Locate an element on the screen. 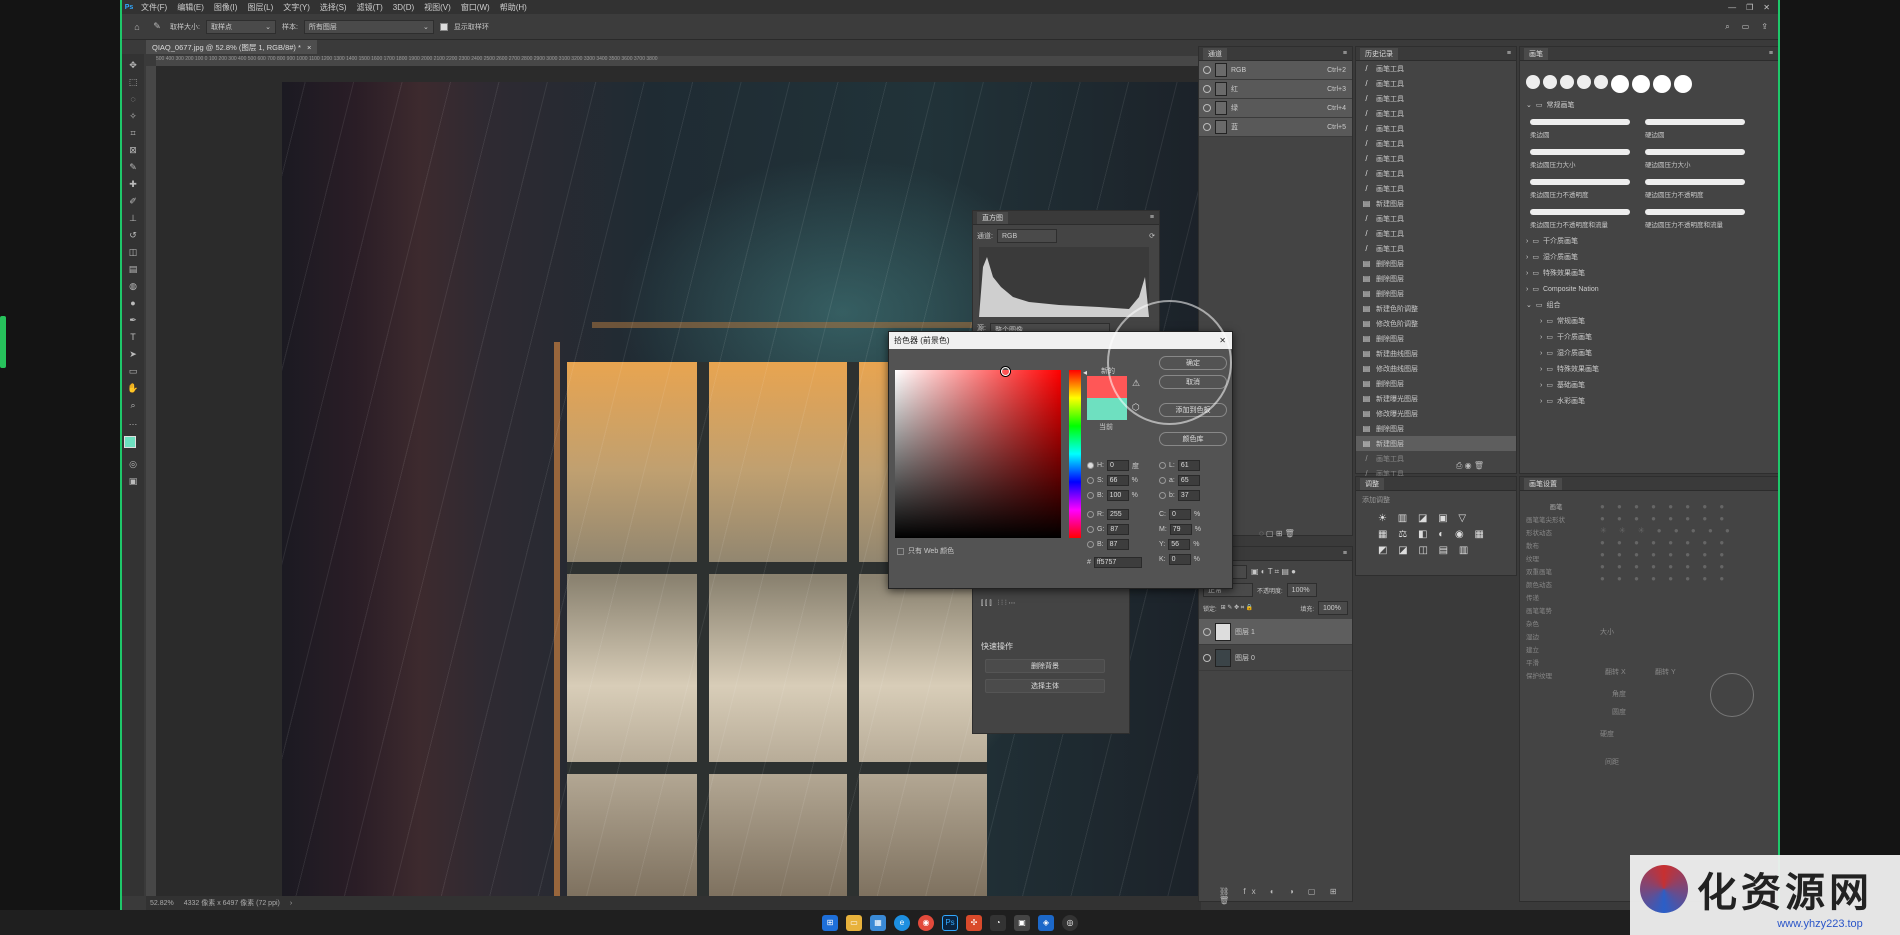  setting-item: 杂色 is located at coordinates (1556, 624).